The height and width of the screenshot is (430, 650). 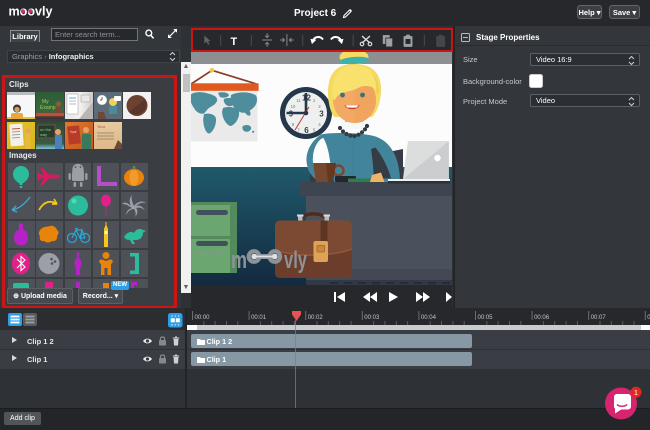 What do you see at coordinates (542, 318) in the screenshot?
I see `svg-text: 00:06` at bounding box center [542, 318].